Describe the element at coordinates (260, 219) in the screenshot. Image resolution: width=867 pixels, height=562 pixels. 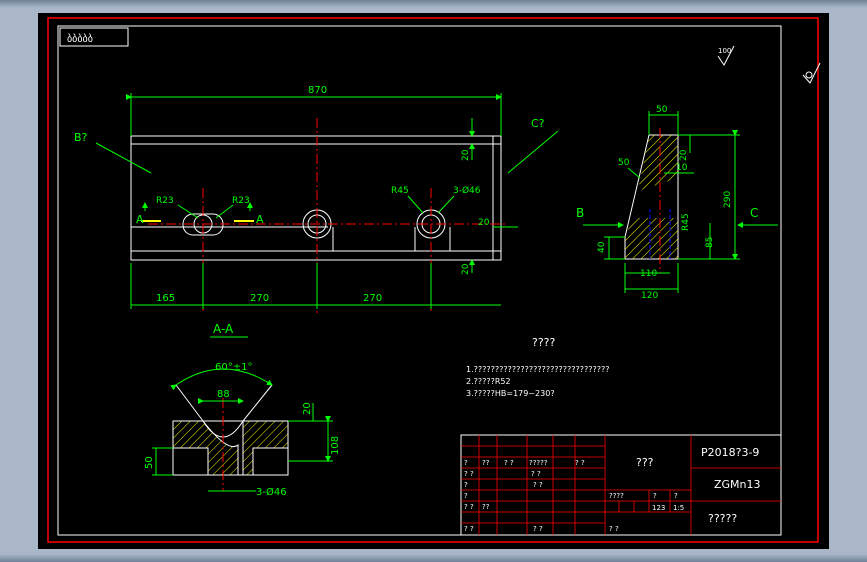
I see `section-a-right: A` at that location.